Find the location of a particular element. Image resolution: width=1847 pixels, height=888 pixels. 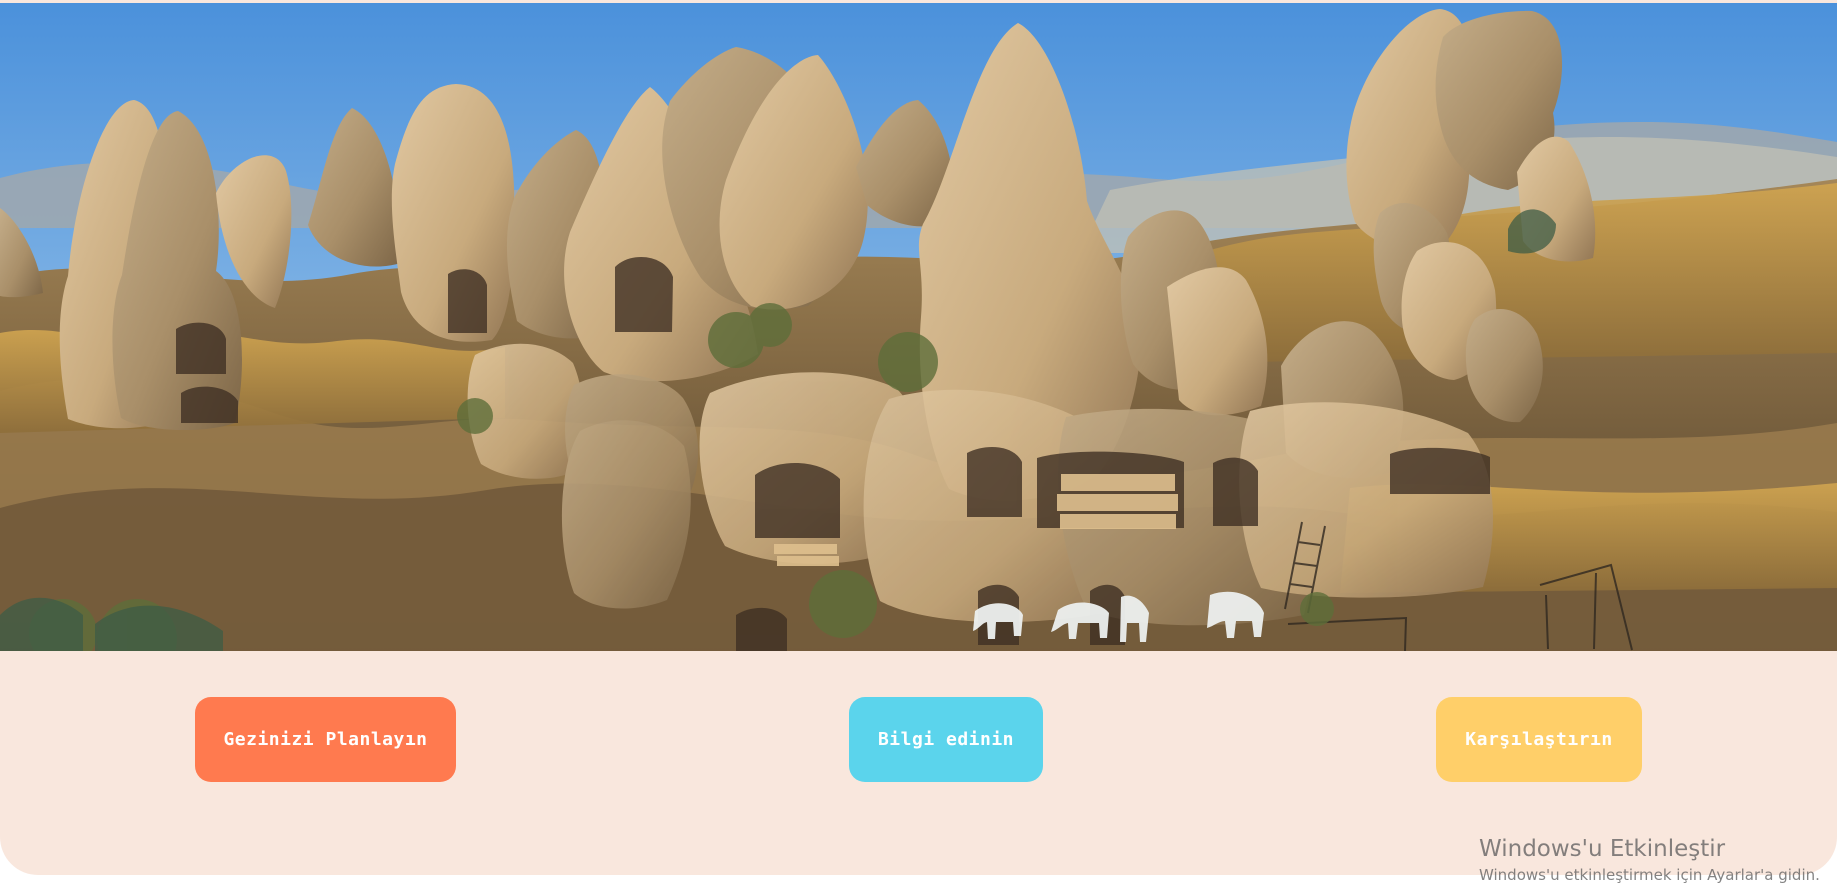

vertical-scrollbar: ▴ is located at coordinates (1842, 444).